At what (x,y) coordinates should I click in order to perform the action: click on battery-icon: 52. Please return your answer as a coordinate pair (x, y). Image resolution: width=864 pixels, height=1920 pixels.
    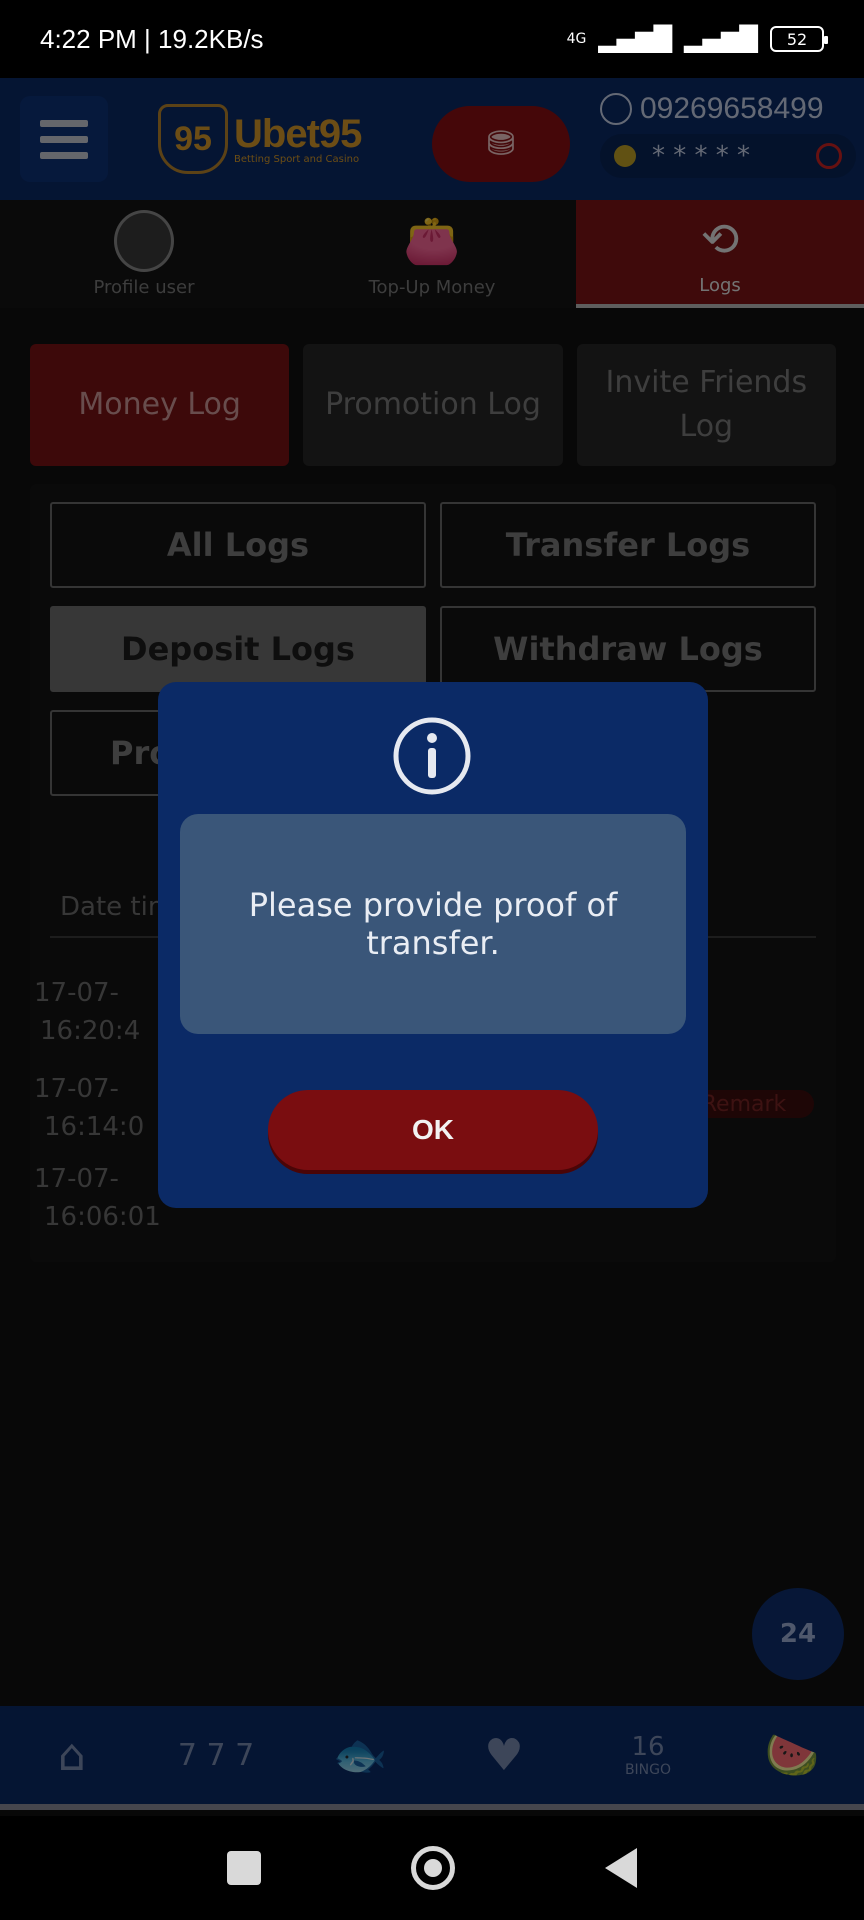
    Looking at the image, I should click on (799, 39).